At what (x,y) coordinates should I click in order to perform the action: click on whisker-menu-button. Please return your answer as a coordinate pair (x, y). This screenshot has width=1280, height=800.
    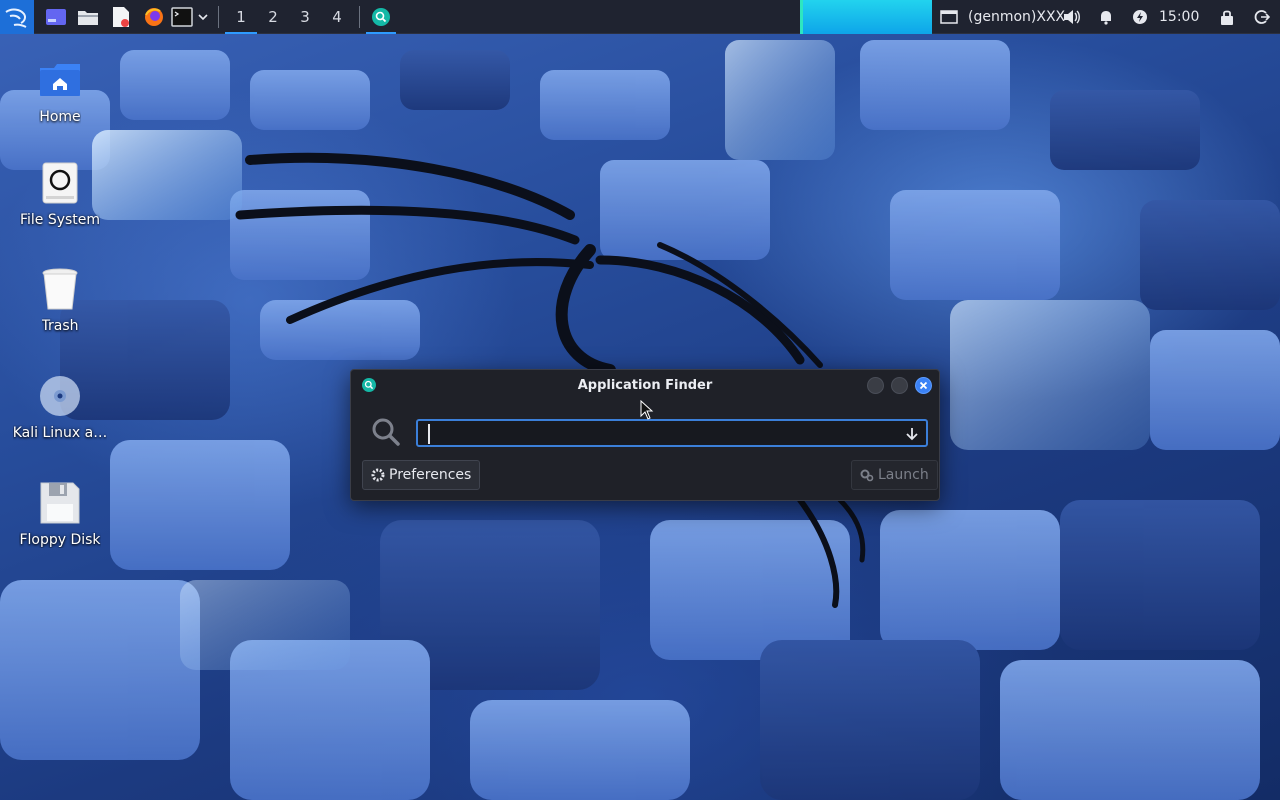
    Looking at the image, I should click on (17, 17).